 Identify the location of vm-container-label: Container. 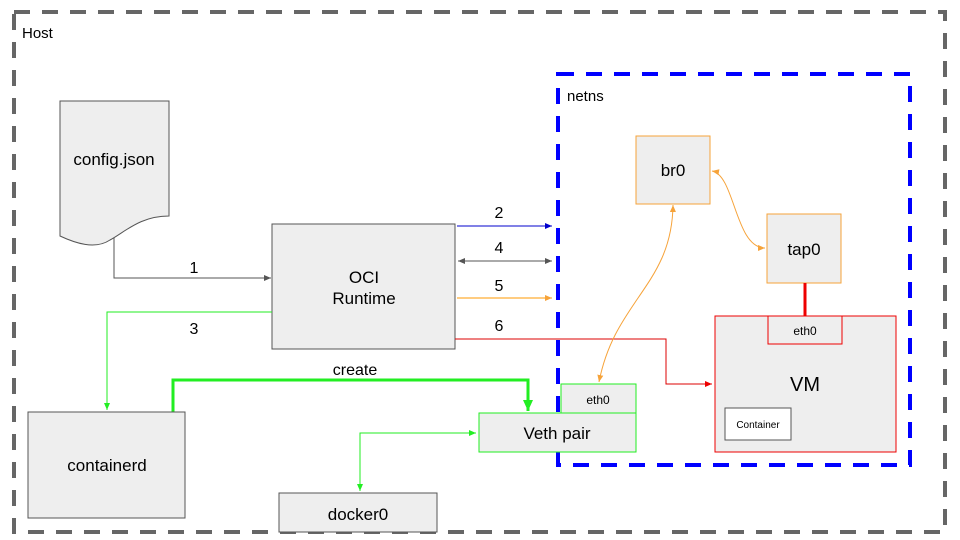
(758, 425).